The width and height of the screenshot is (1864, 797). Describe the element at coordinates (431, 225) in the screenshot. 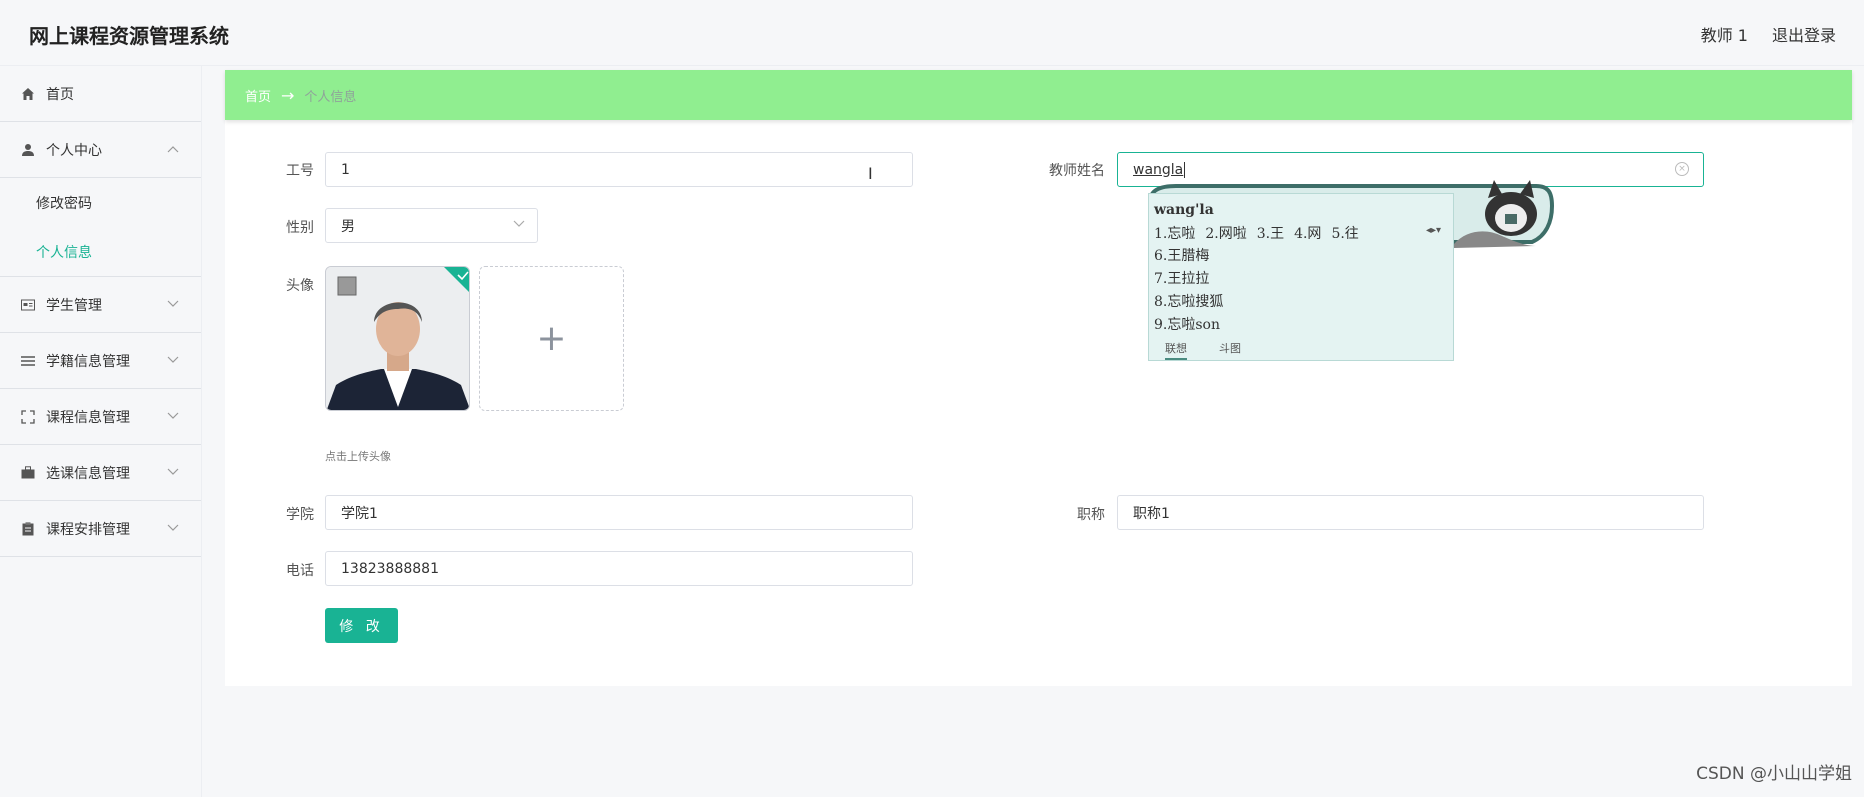

I see `gender-select: 男` at that location.